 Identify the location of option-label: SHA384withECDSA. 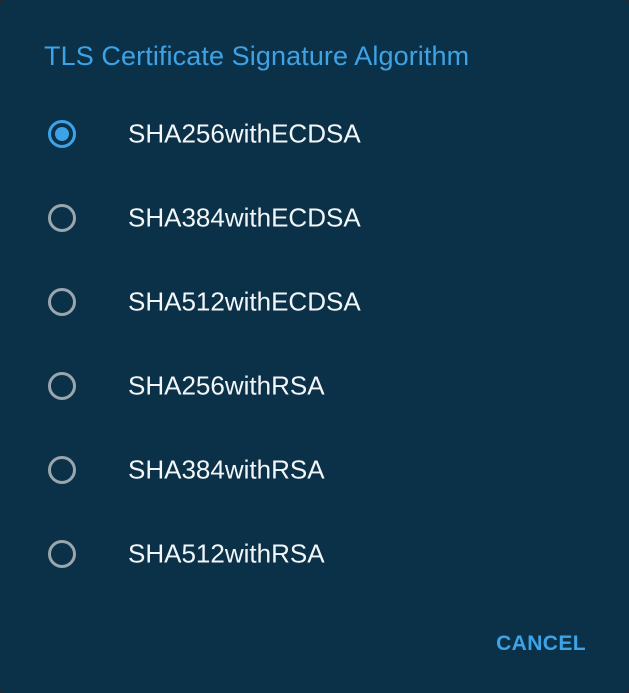
(244, 217).